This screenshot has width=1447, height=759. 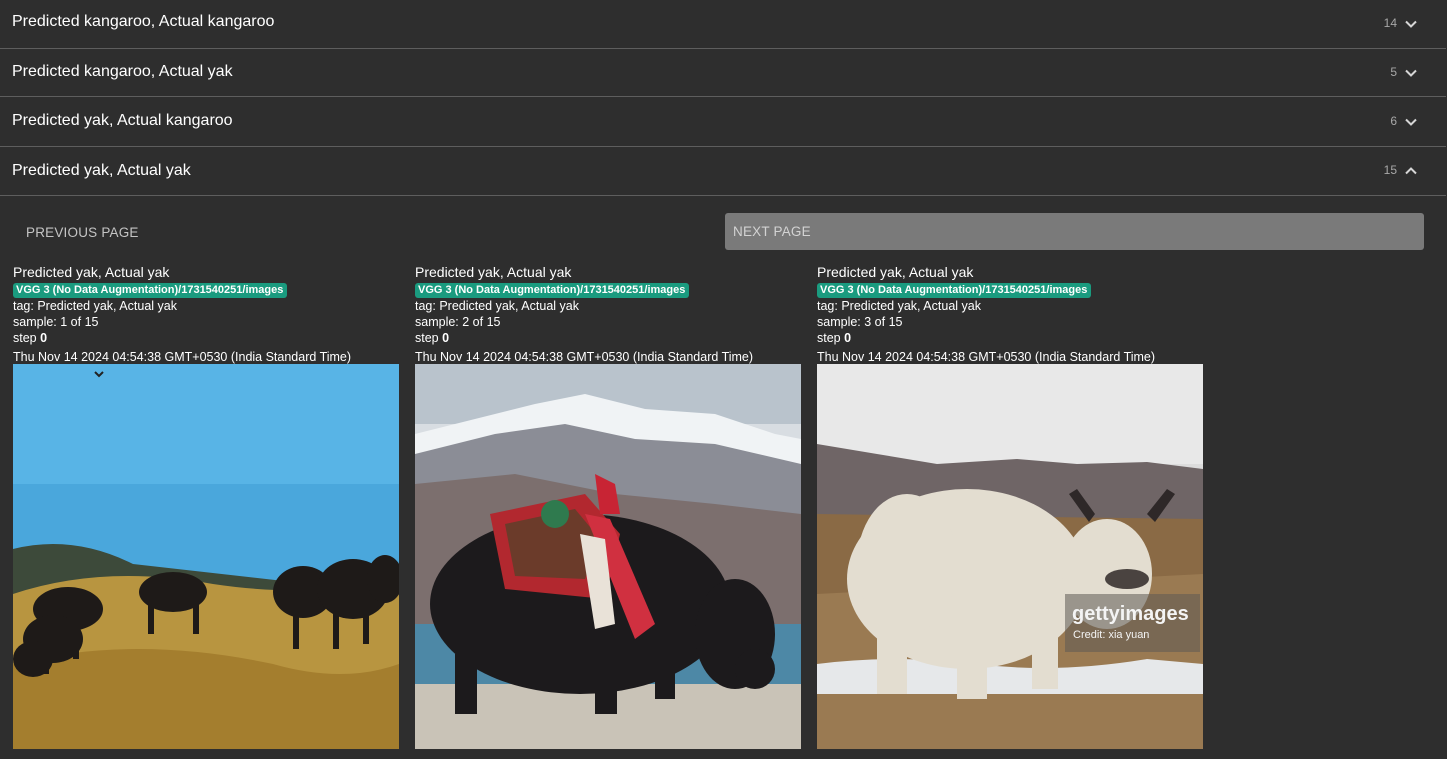 I want to click on card-sample: sample: 2 of 15, so click(x=458, y=322).